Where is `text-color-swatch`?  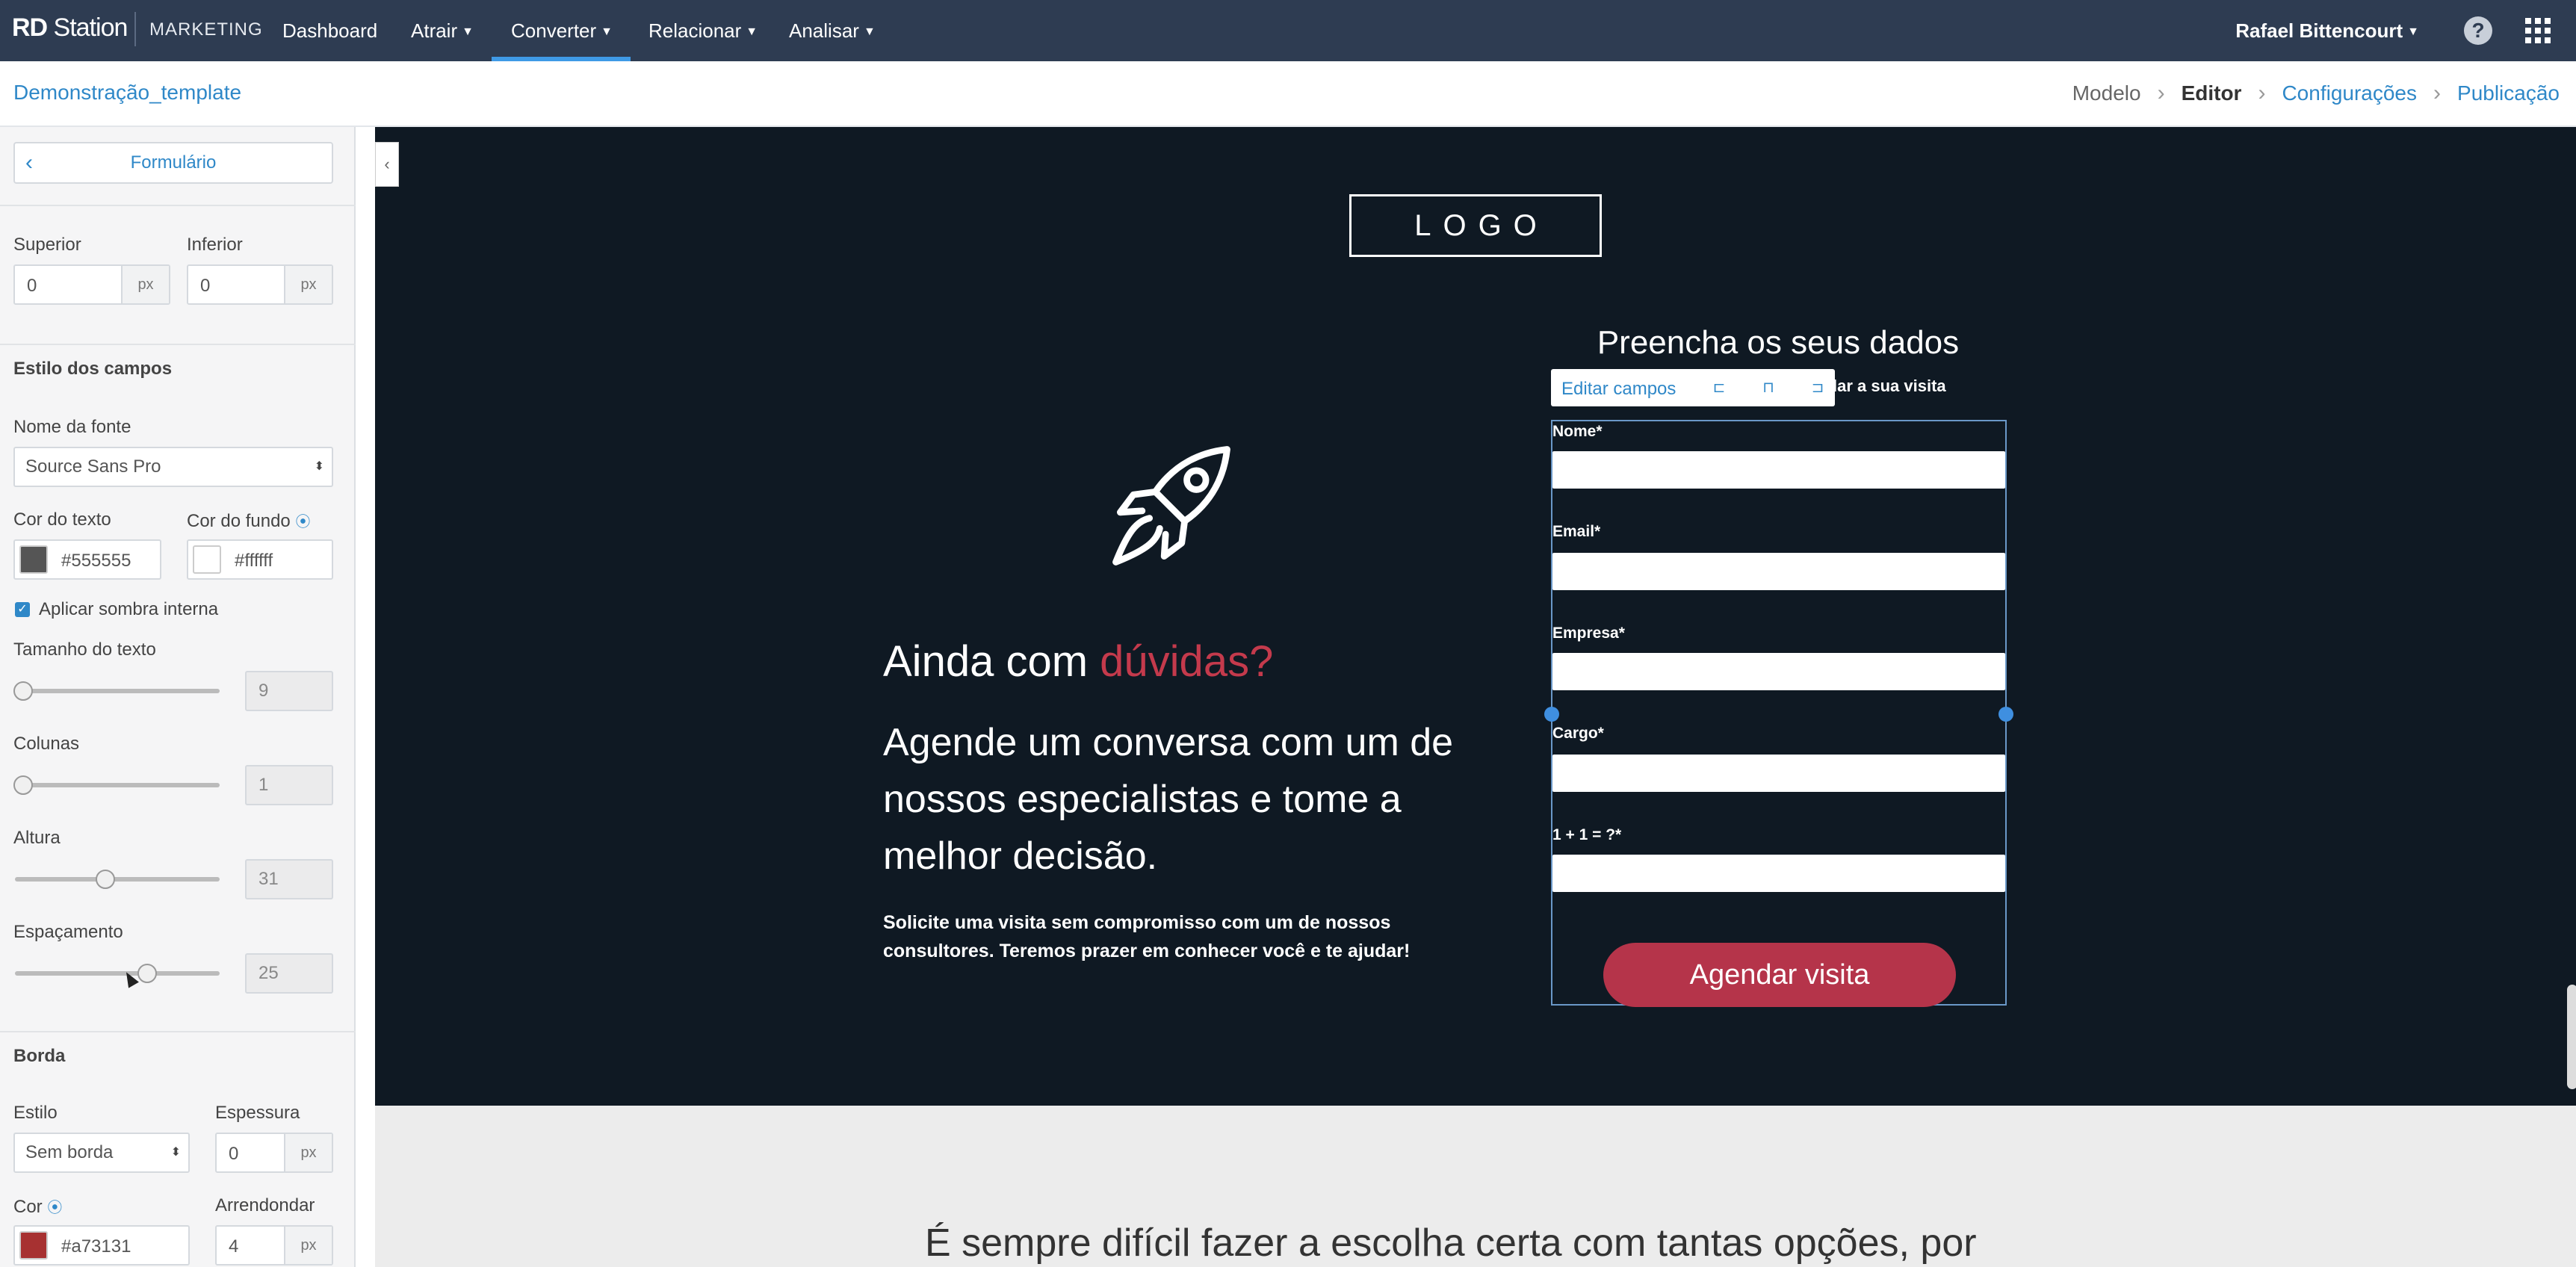 text-color-swatch is located at coordinates (33, 559).